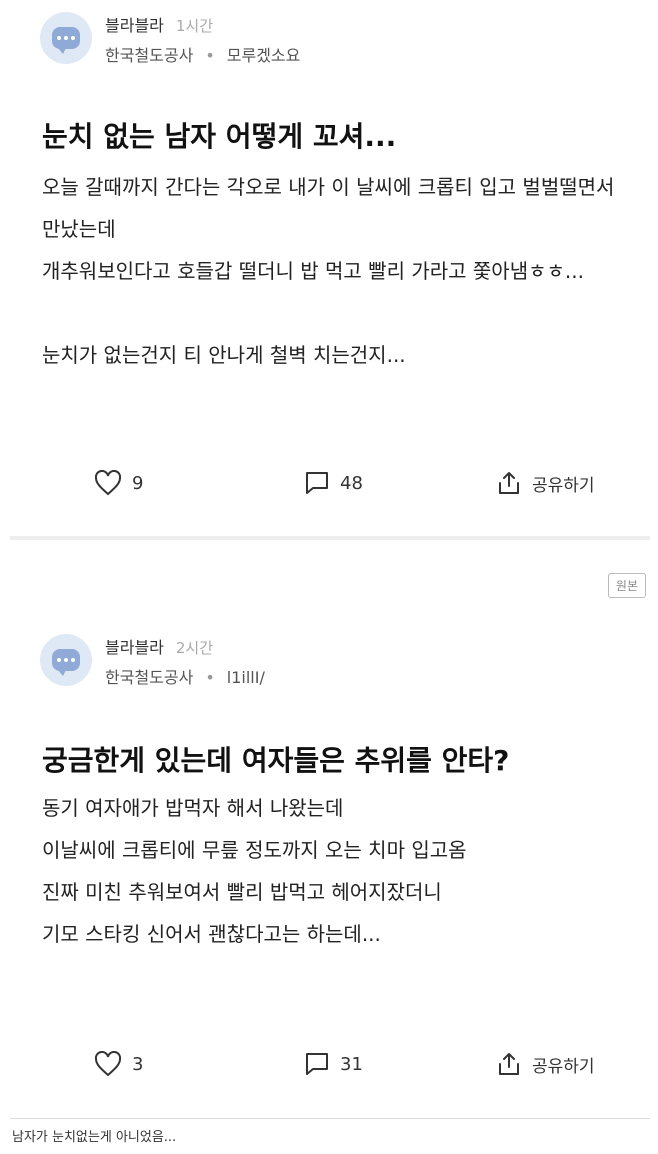 The width and height of the screenshot is (658, 1154). Describe the element at coordinates (328, 313) in the screenshot. I see `body-line` at that location.